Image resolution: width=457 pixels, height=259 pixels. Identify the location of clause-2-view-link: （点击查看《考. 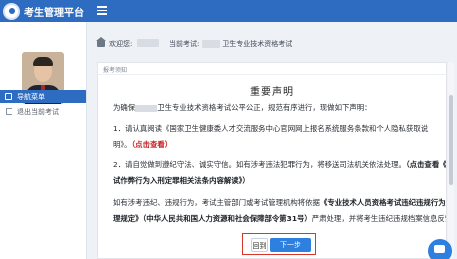
(426, 164).